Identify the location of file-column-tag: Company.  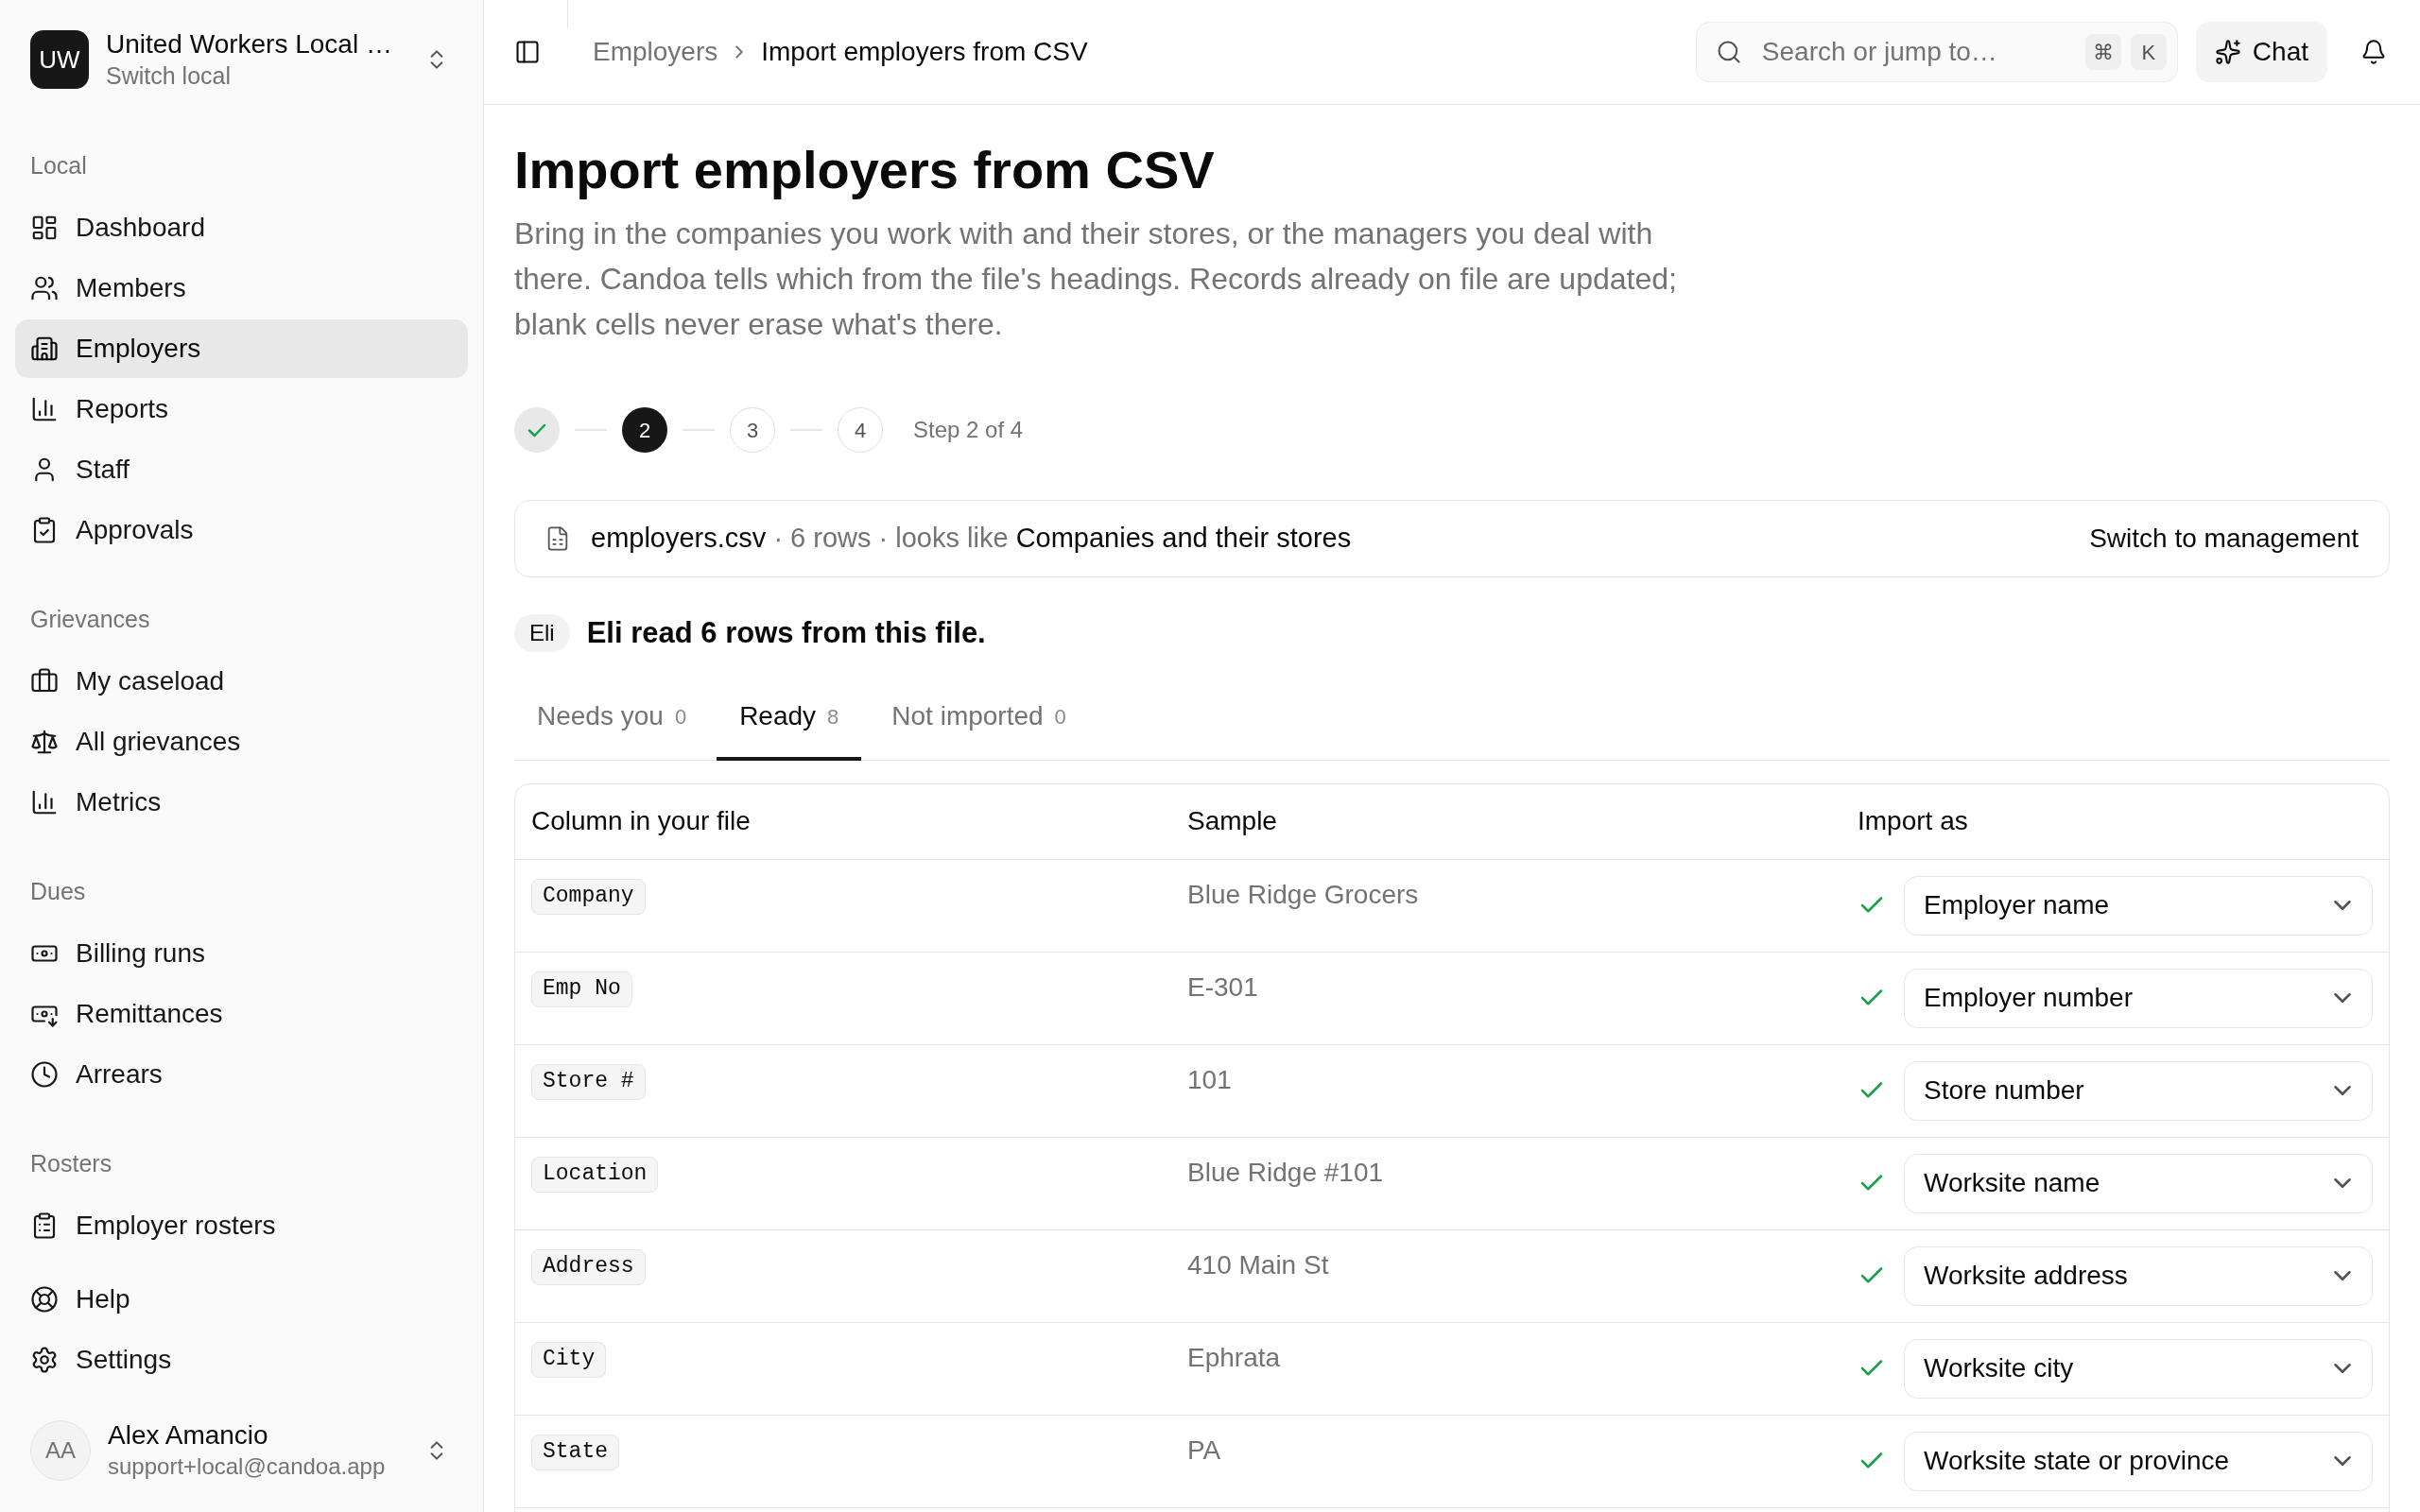
(589, 896).